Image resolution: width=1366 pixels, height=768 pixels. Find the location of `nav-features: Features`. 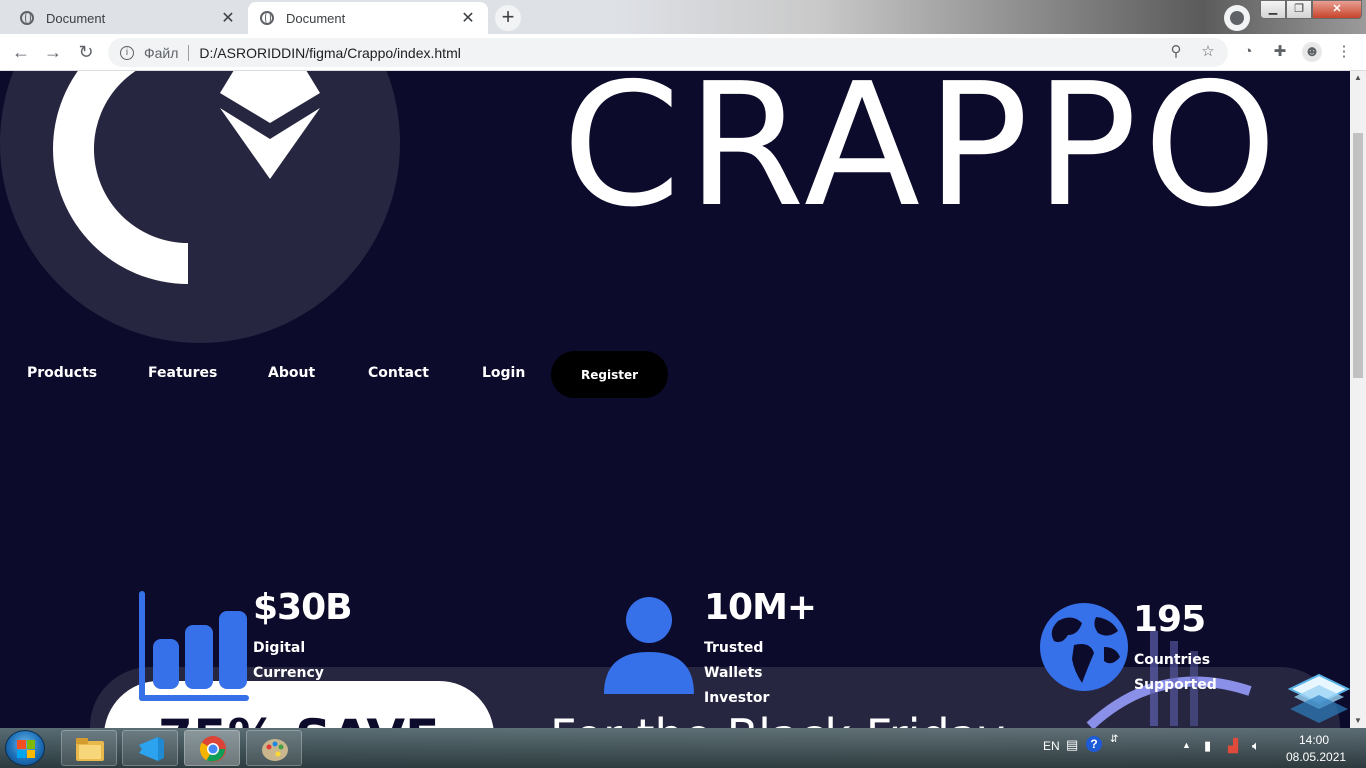

nav-features: Features is located at coordinates (182, 373).